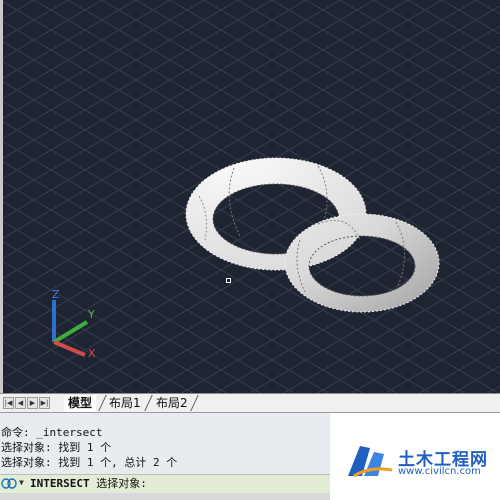 The image size is (500, 500). Describe the element at coordinates (8, 403) in the screenshot. I see `first-tab-icon: |◀` at that location.